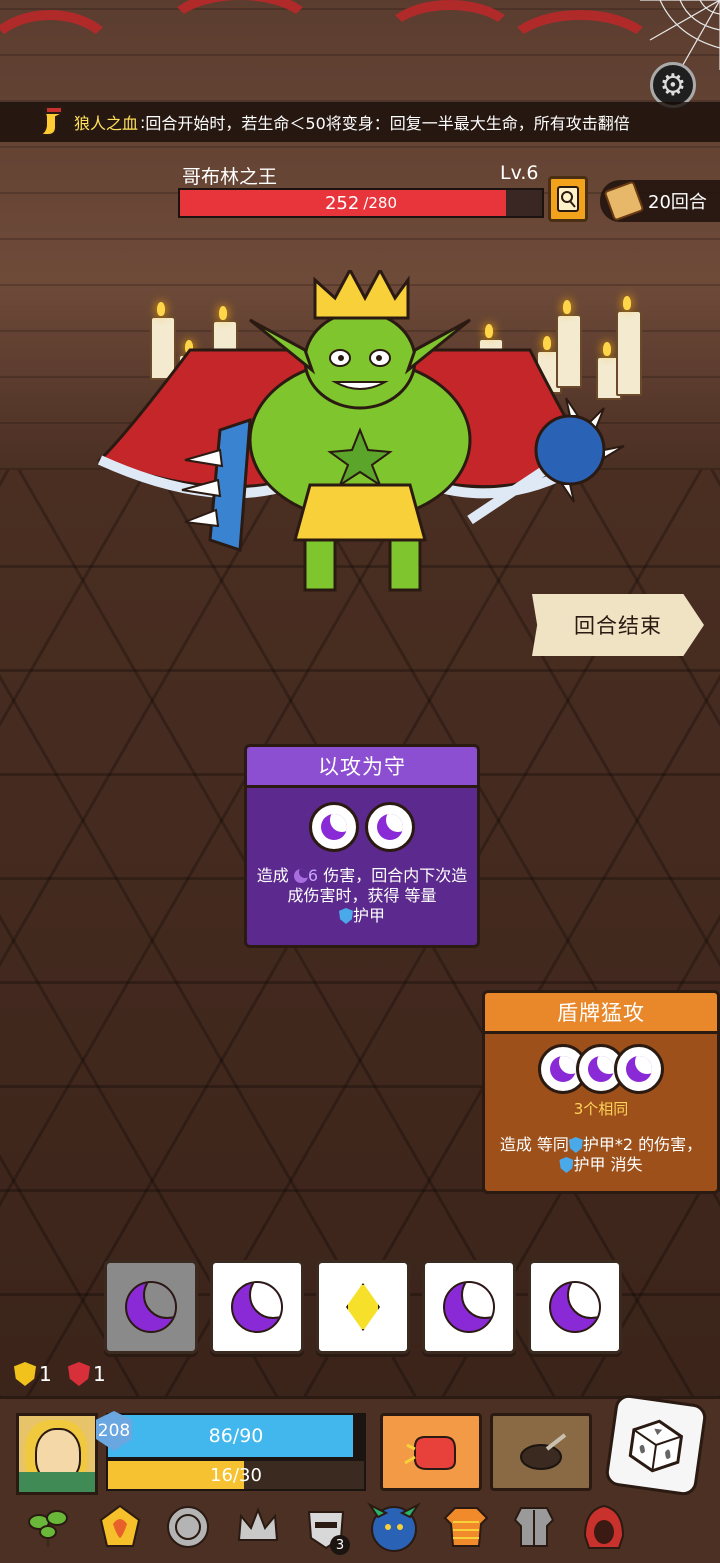 This screenshot has height=1563, width=720. Describe the element at coordinates (272, 875) in the screenshot. I see `card-desc-pre: 造成` at that location.